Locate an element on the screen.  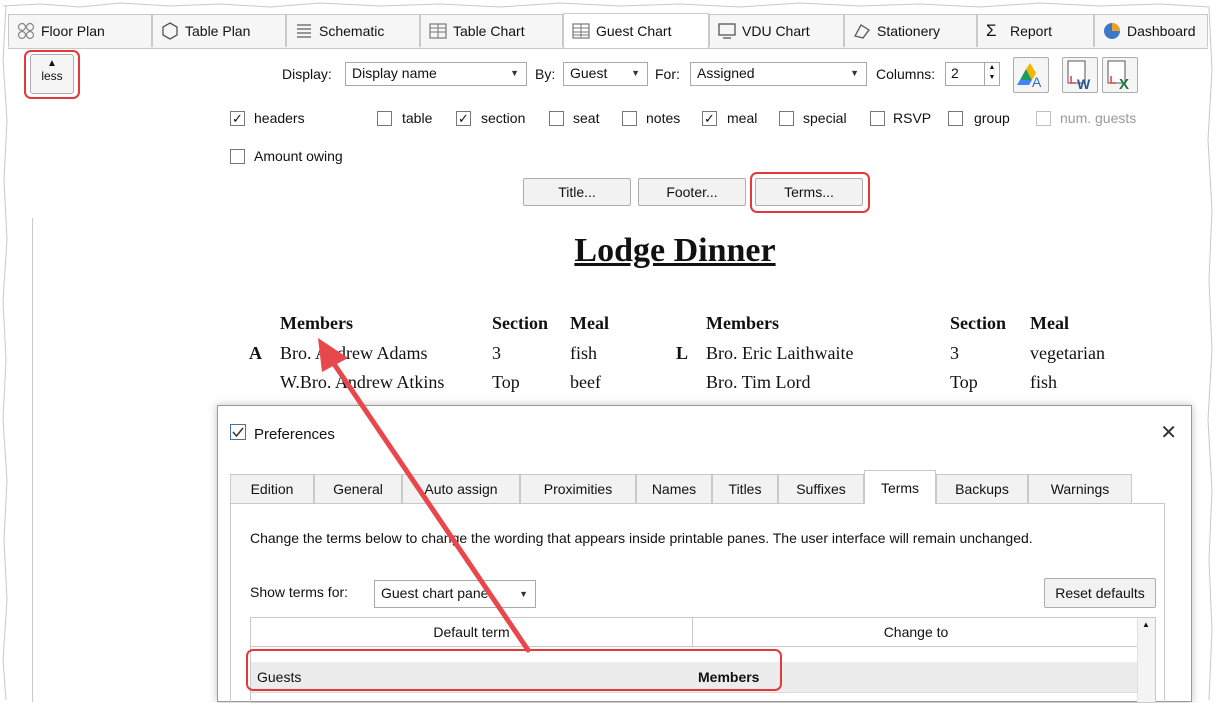
tab-vdu-chart: VDU Chart is located at coordinates (776, 30).